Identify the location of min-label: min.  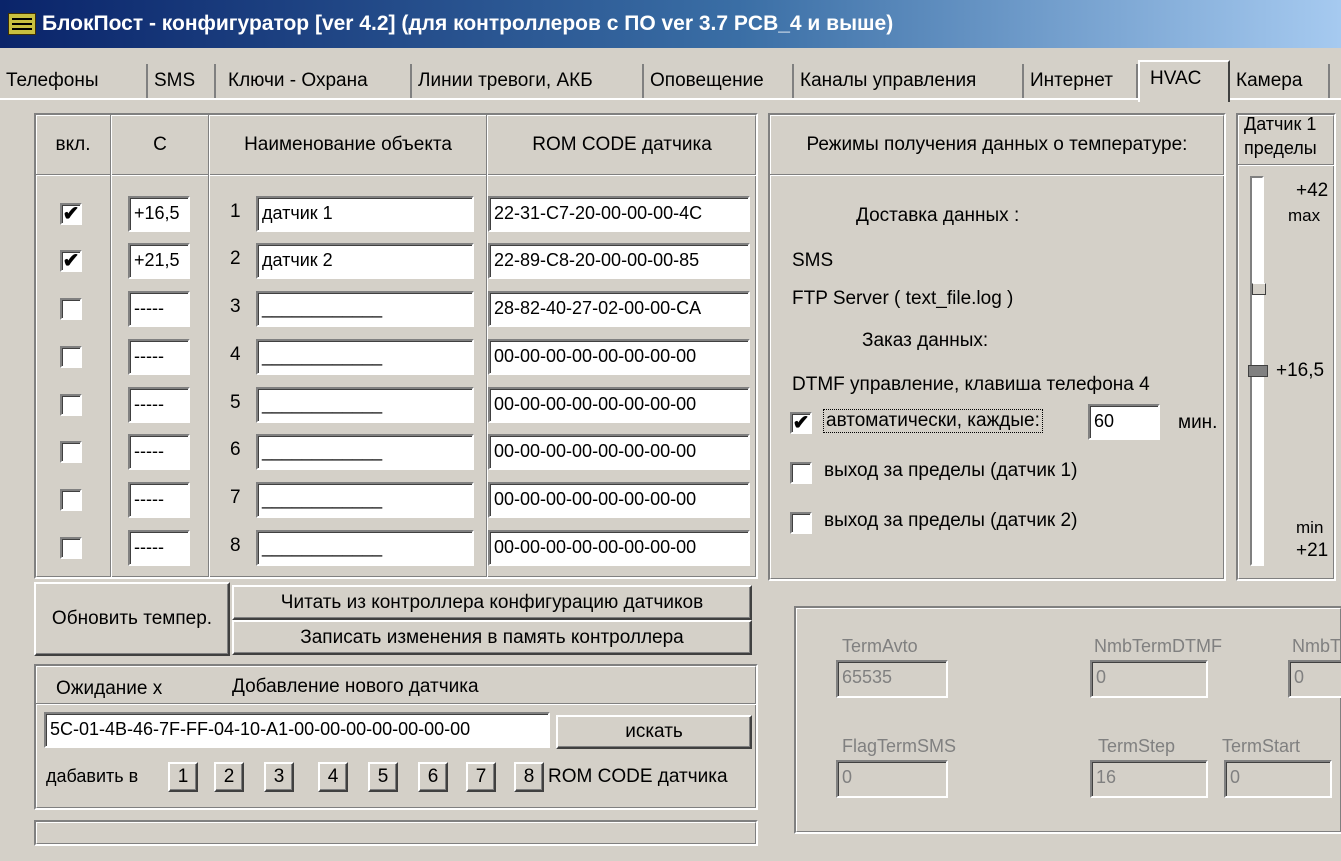
(1310, 527).